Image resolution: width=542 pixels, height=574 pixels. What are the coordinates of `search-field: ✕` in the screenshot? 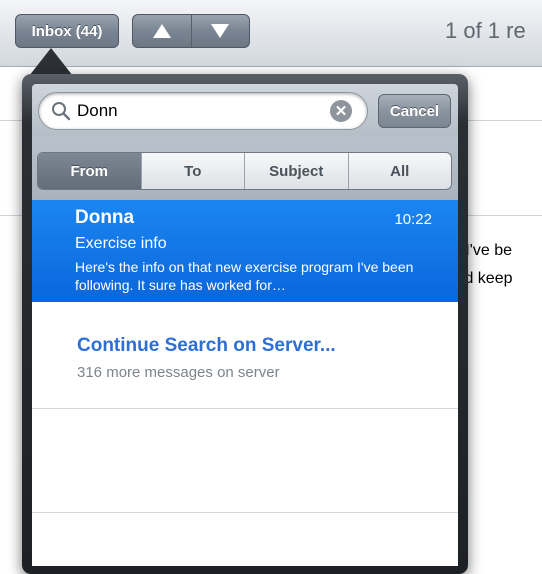 It's located at (203, 111).